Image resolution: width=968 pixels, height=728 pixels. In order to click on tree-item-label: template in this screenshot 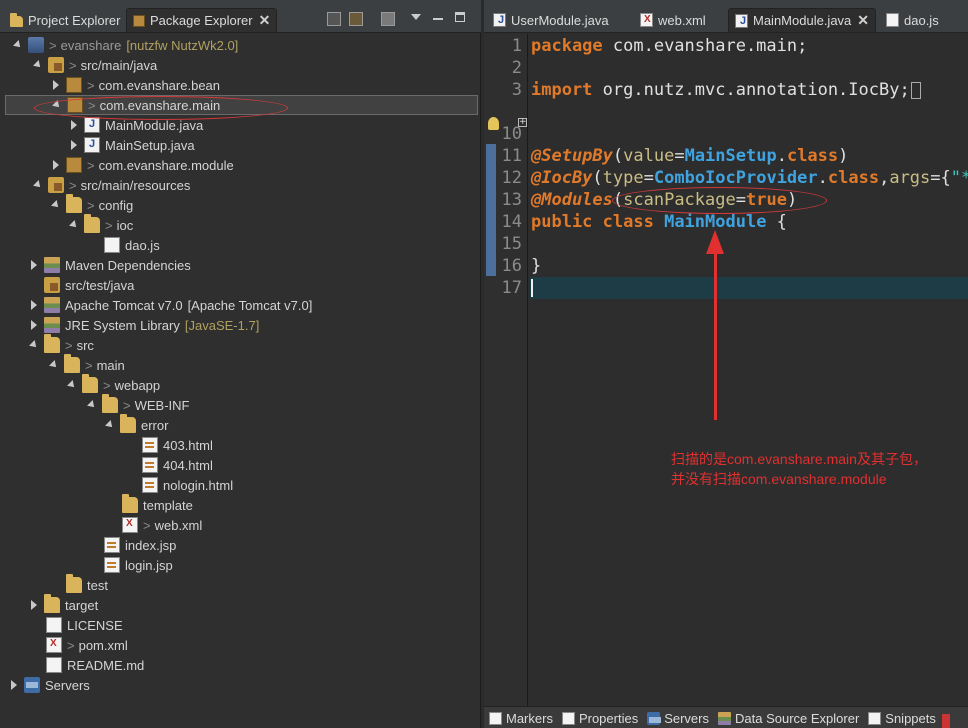, I will do `click(168, 505)`.